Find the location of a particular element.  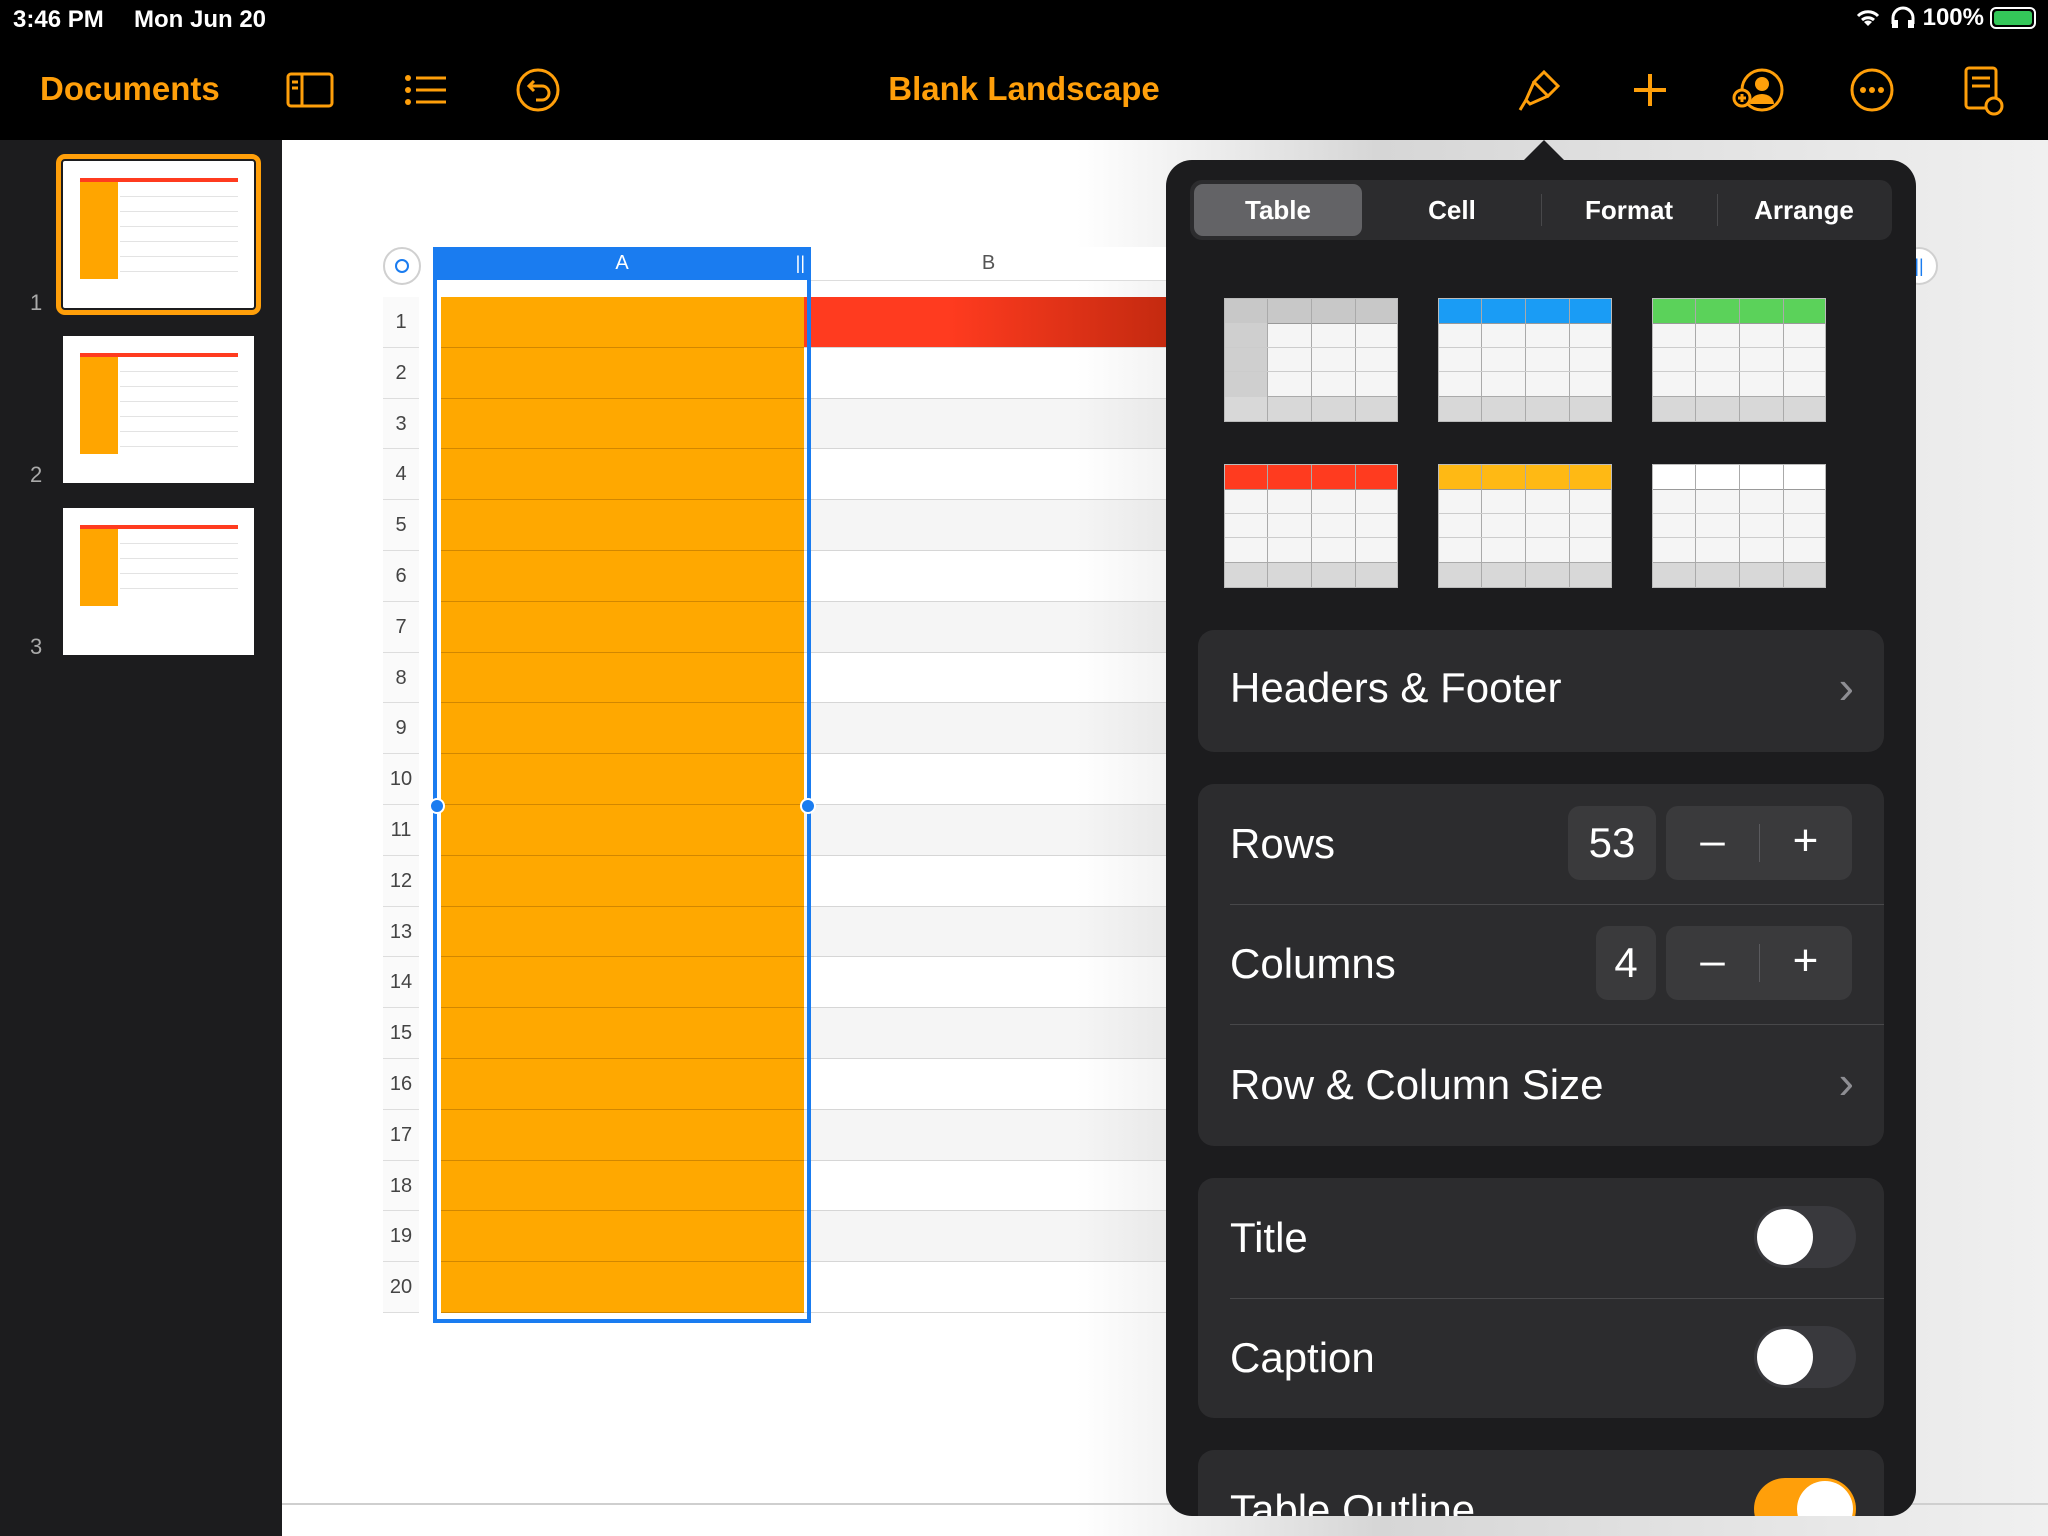

selection-handle-left is located at coordinates (437, 806).